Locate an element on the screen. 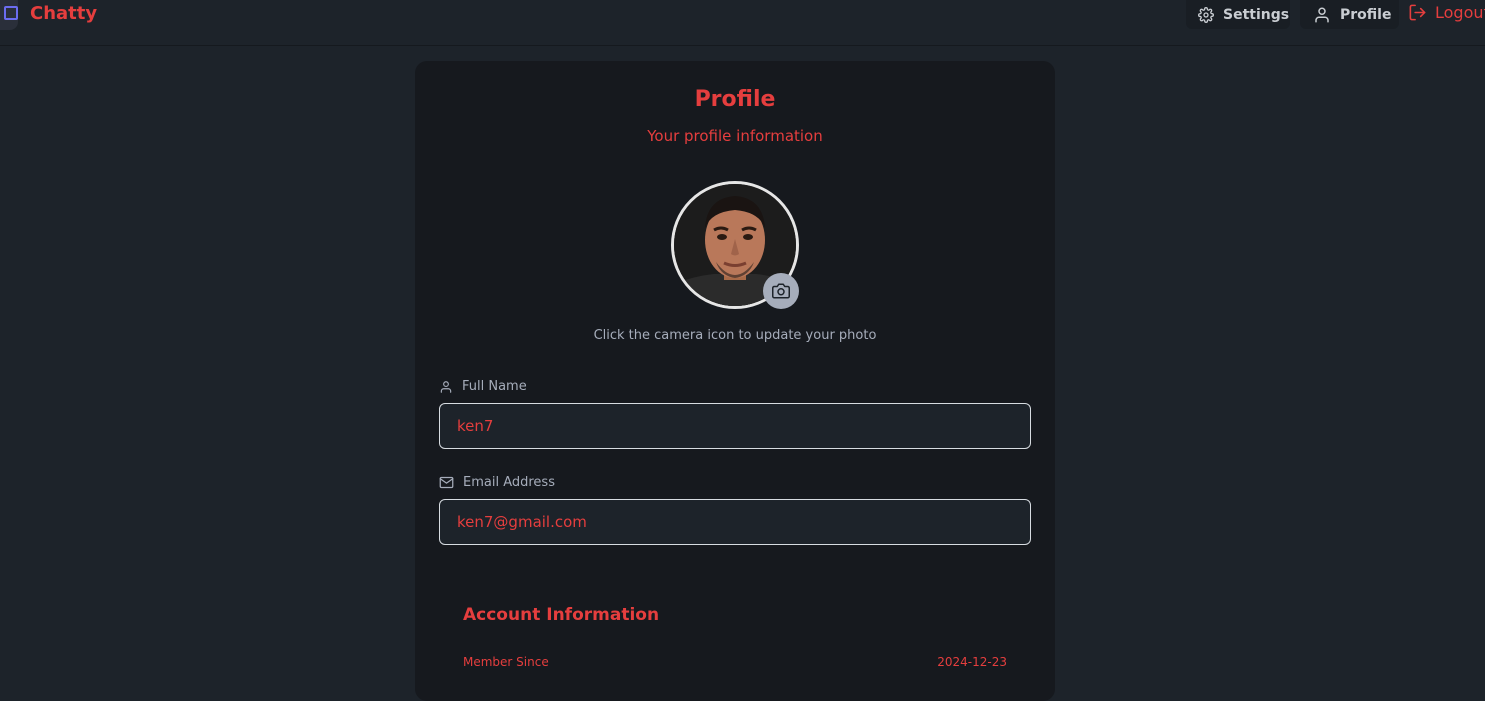 Image resolution: width=1485 pixels, height=701 pixels. profile-button: Profile is located at coordinates (1349, 14).